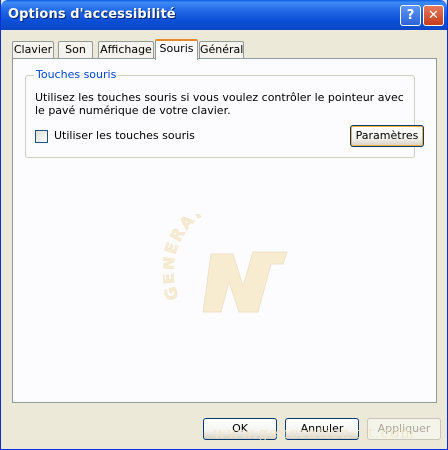 The image size is (448, 450). What do you see at coordinates (314, 433) in the screenshot?
I see `watermark-url: www.generation-nt.com` at bounding box center [314, 433].